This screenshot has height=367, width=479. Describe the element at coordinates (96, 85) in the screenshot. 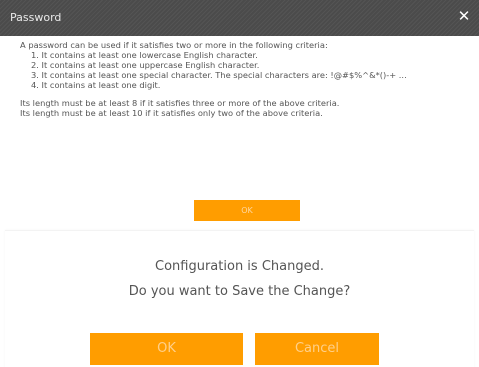

I see `criterion-4: 4. It contains at least one digit.` at that location.